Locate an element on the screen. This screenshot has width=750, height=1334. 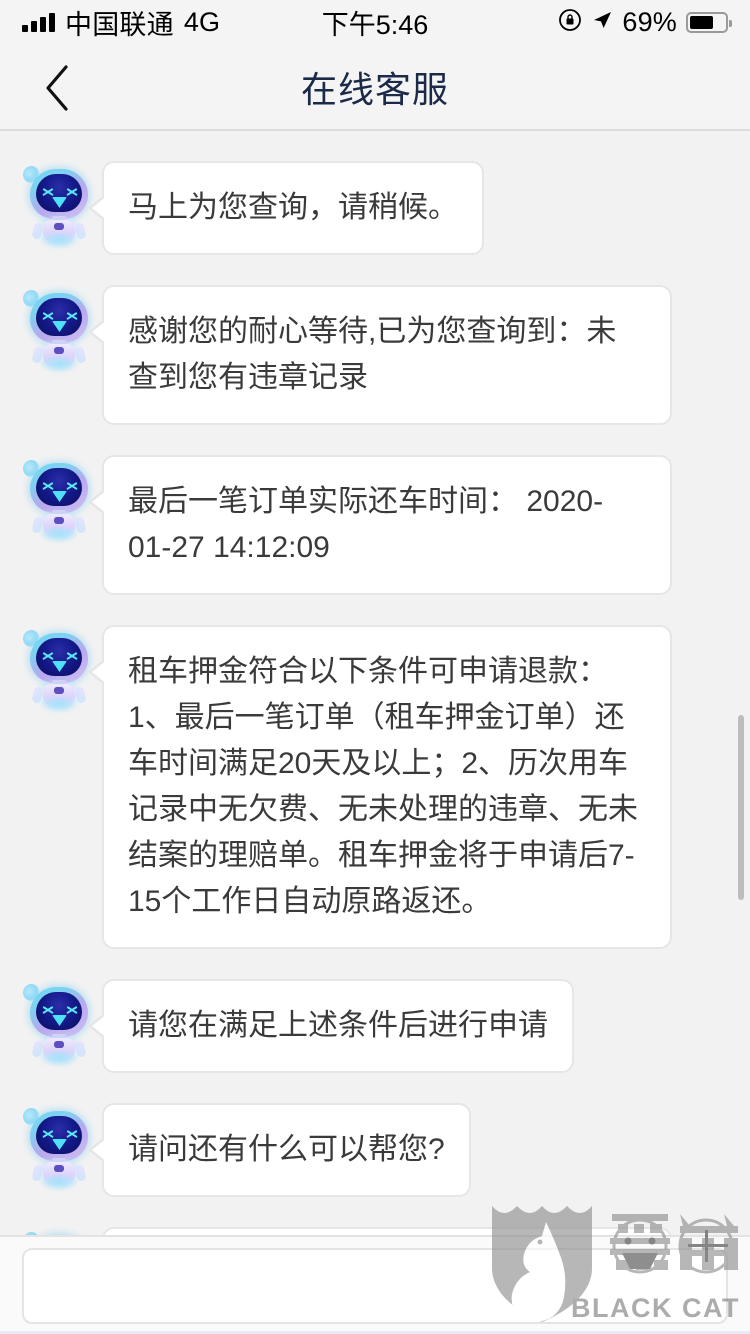
status-bar: 中国联通 4G 下午5:46 69% is located at coordinates (375, 22).